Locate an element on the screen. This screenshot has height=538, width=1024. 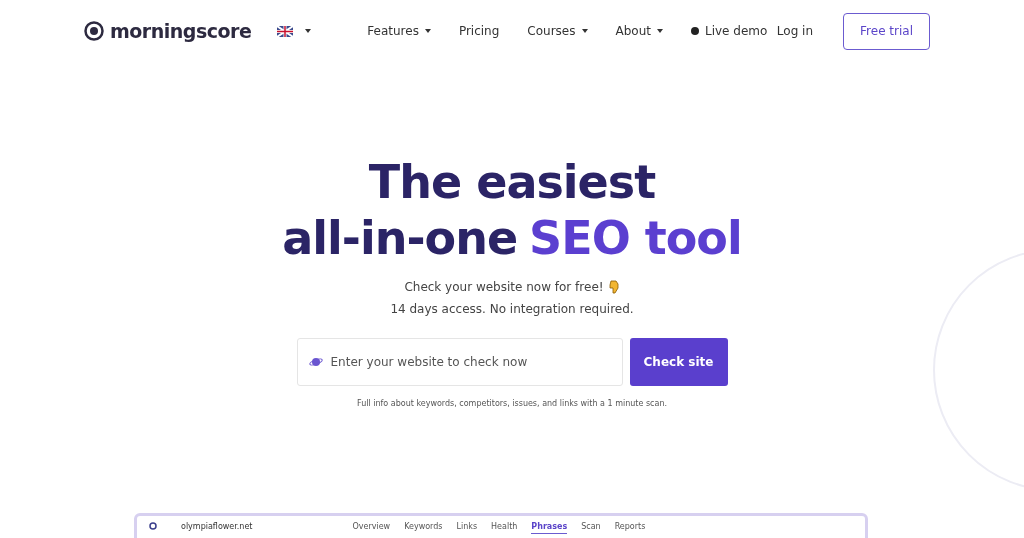
brand-name: morningscore is located at coordinates (181, 31).